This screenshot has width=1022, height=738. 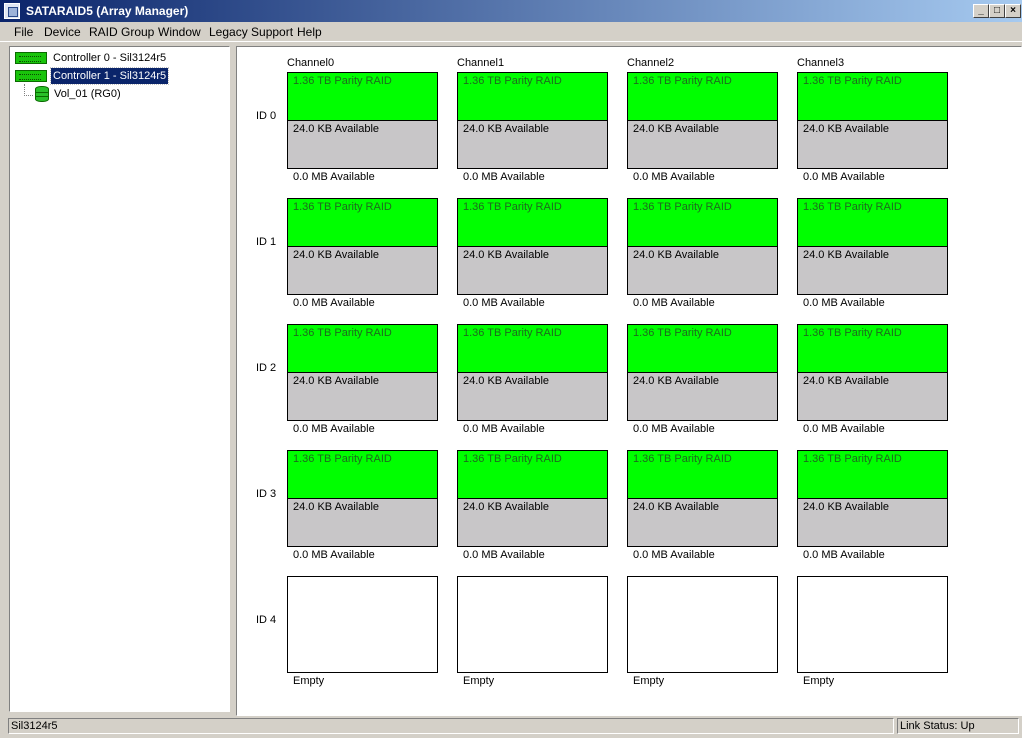 What do you see at coordinates (62, 32) in the screenshot?
I see `menu-device: Device` at bounding box center [62, 32].